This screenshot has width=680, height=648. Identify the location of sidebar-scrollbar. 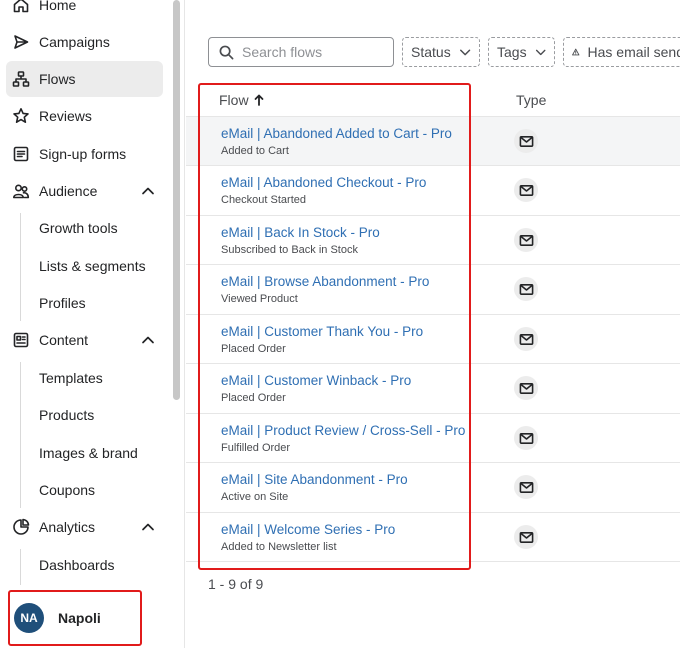
(176, 200).